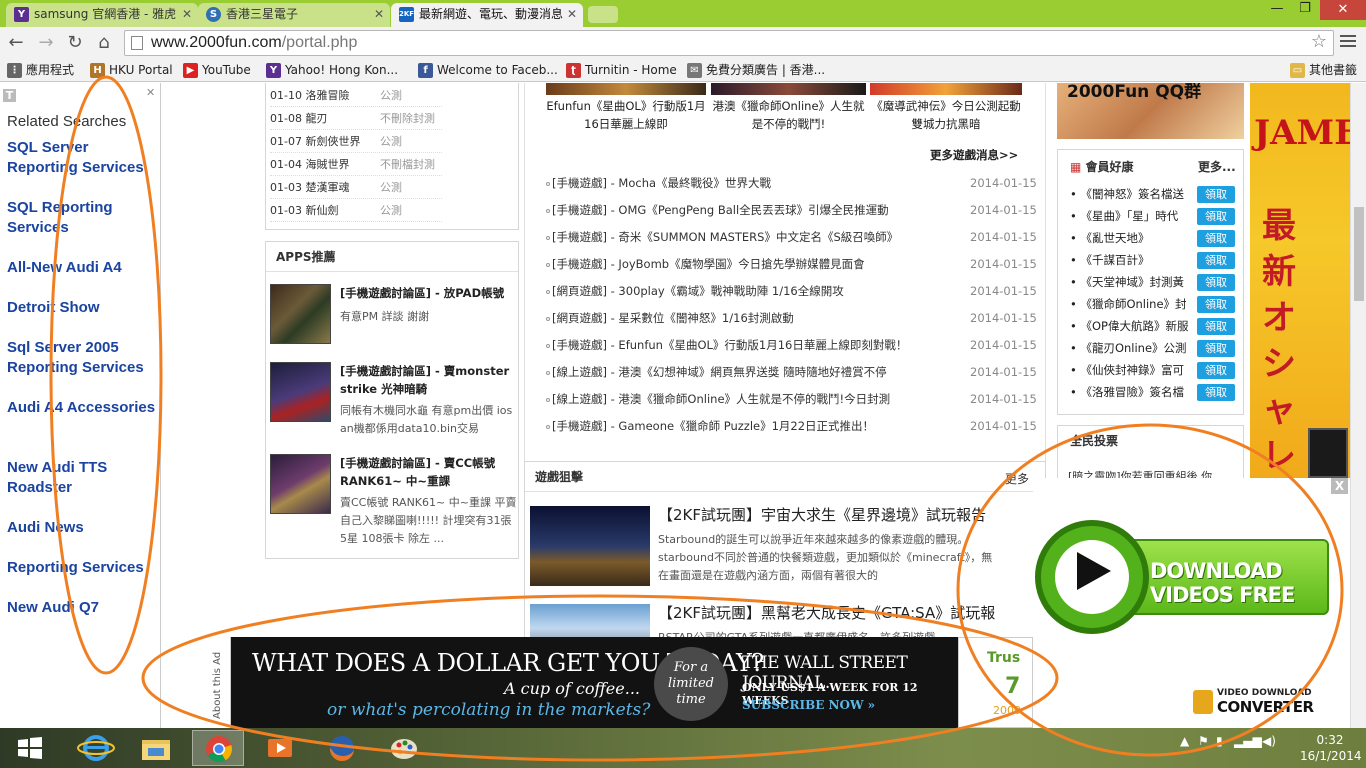 This screenshot has width=1366, height=768. Describe the element at coordinates (1358, 405) in the screenshot. I see `page-scrollbar` at that location.